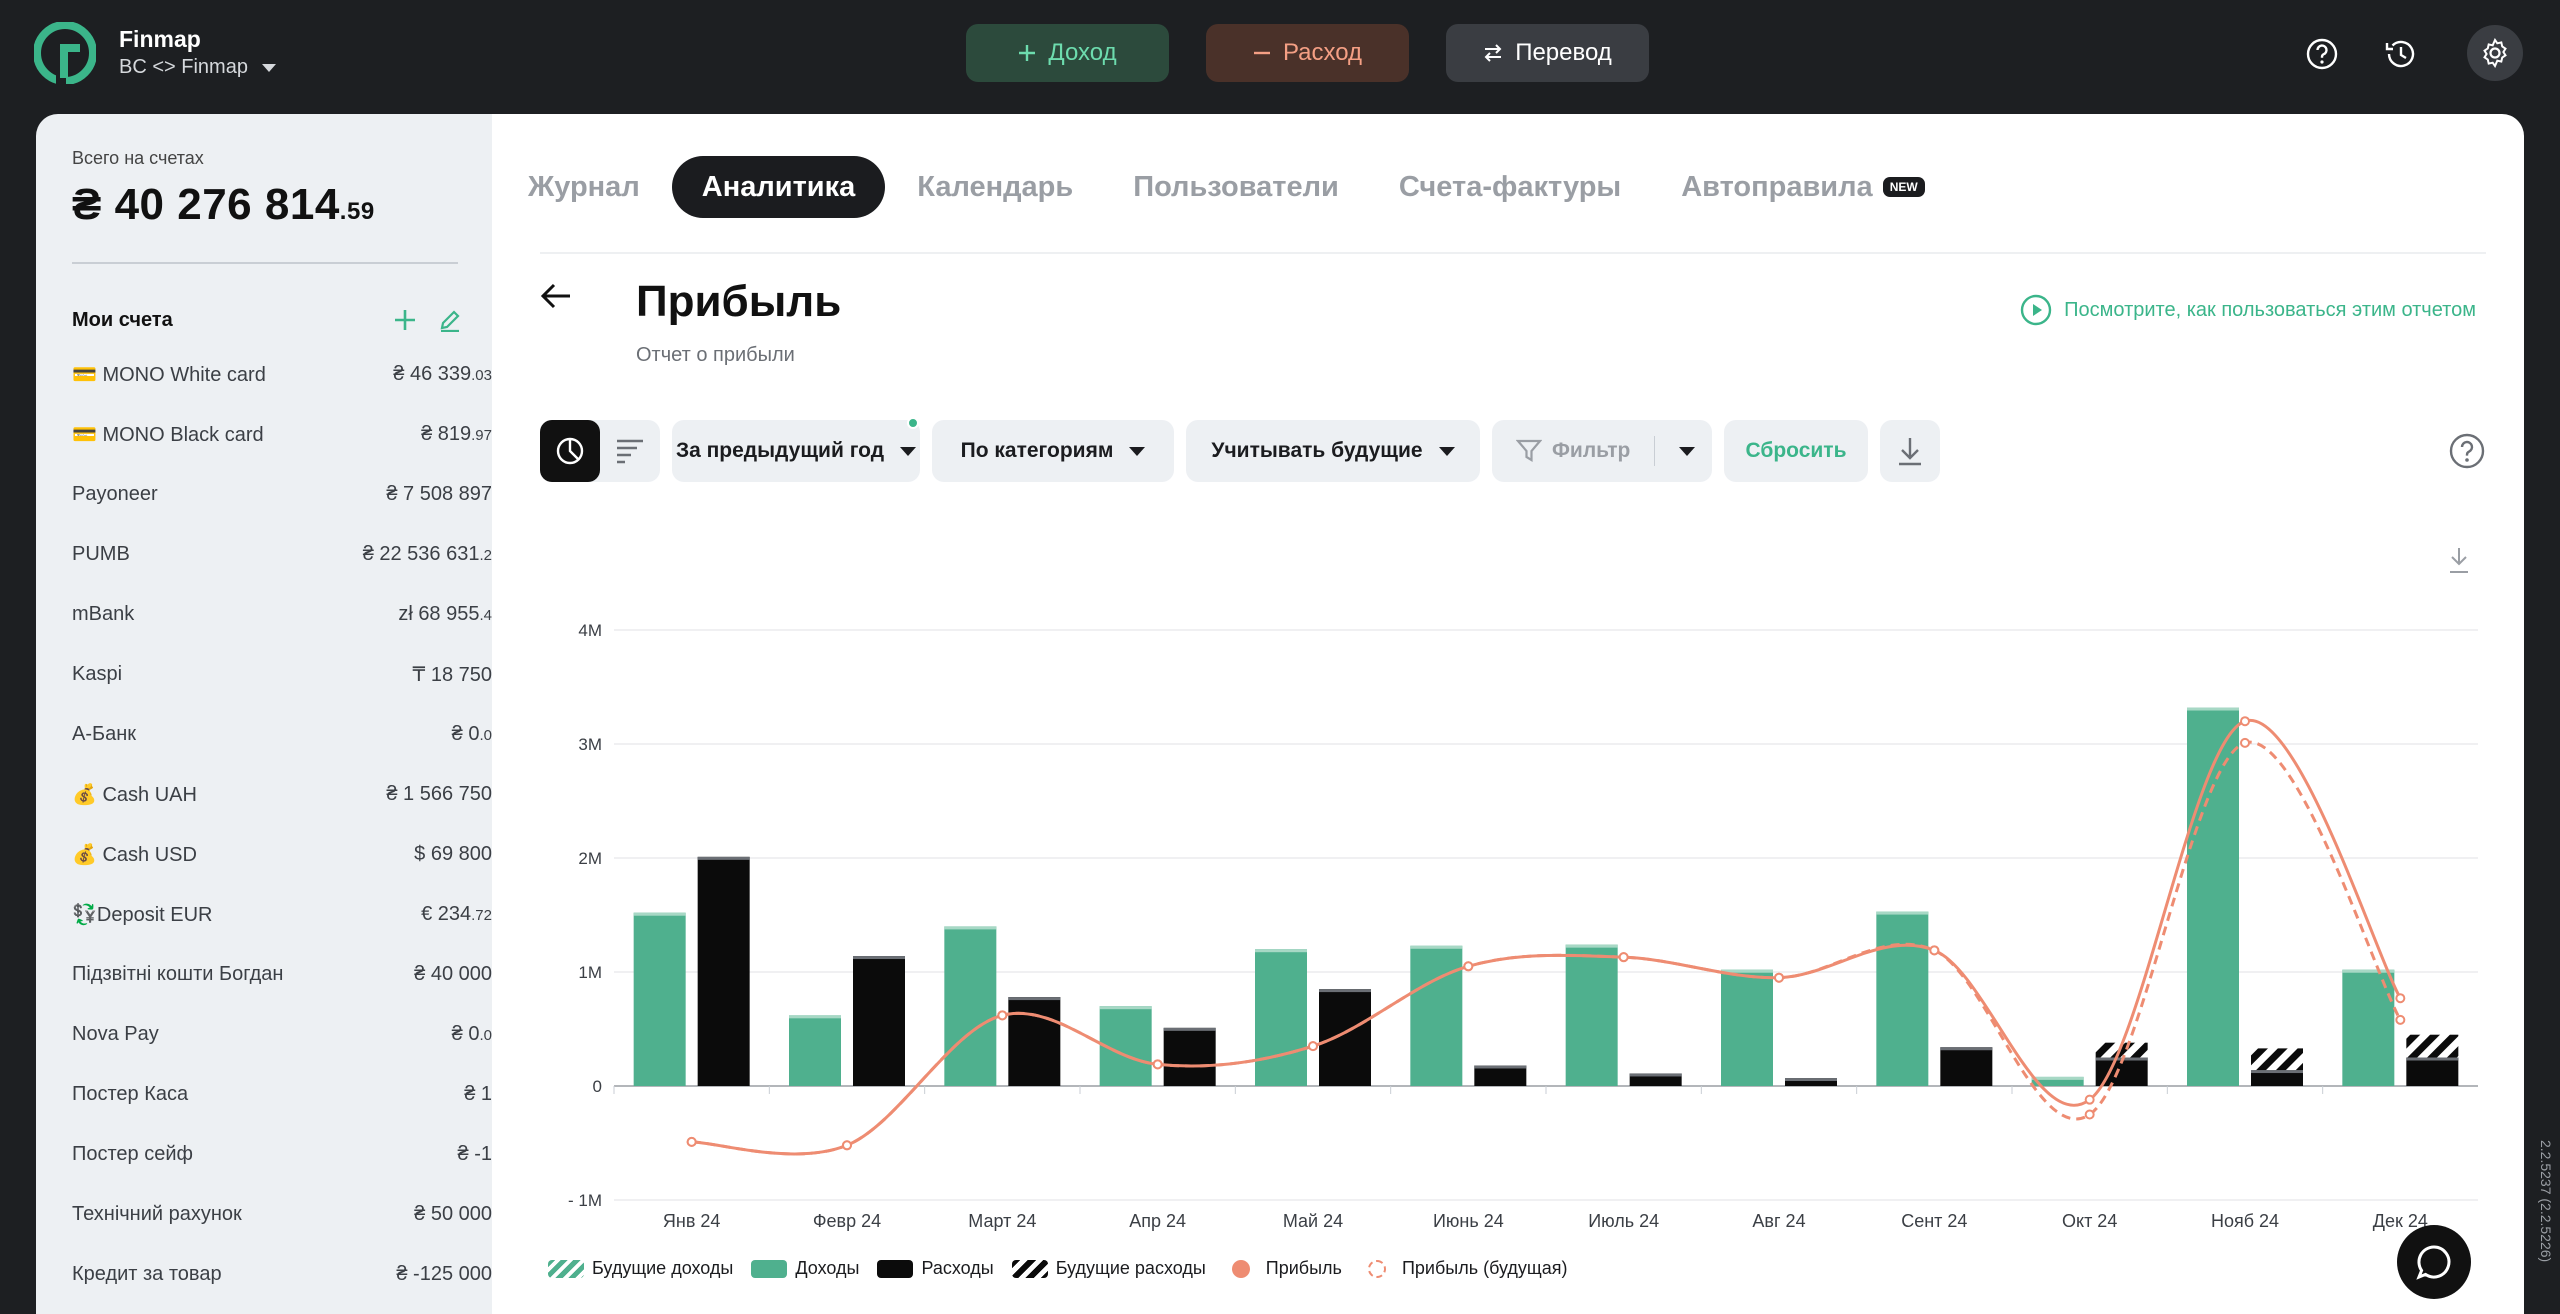  What do you see at coordinates (1602, 451) in the screenshot?
I see `filter-dropdown: Фильтр` at bounding box center [1602, 451].